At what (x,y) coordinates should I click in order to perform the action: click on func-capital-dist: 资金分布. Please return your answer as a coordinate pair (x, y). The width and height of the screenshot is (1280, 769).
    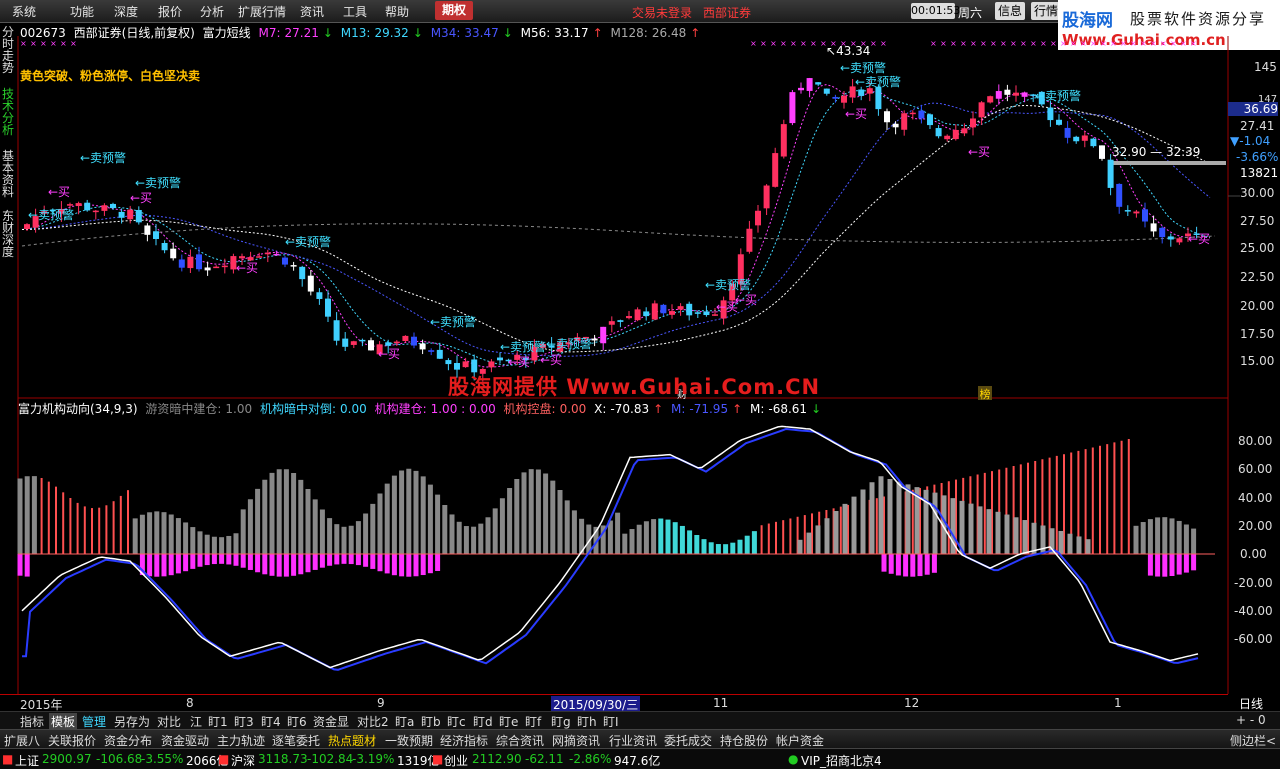
    Looking at the image, I should click on (128, 740).